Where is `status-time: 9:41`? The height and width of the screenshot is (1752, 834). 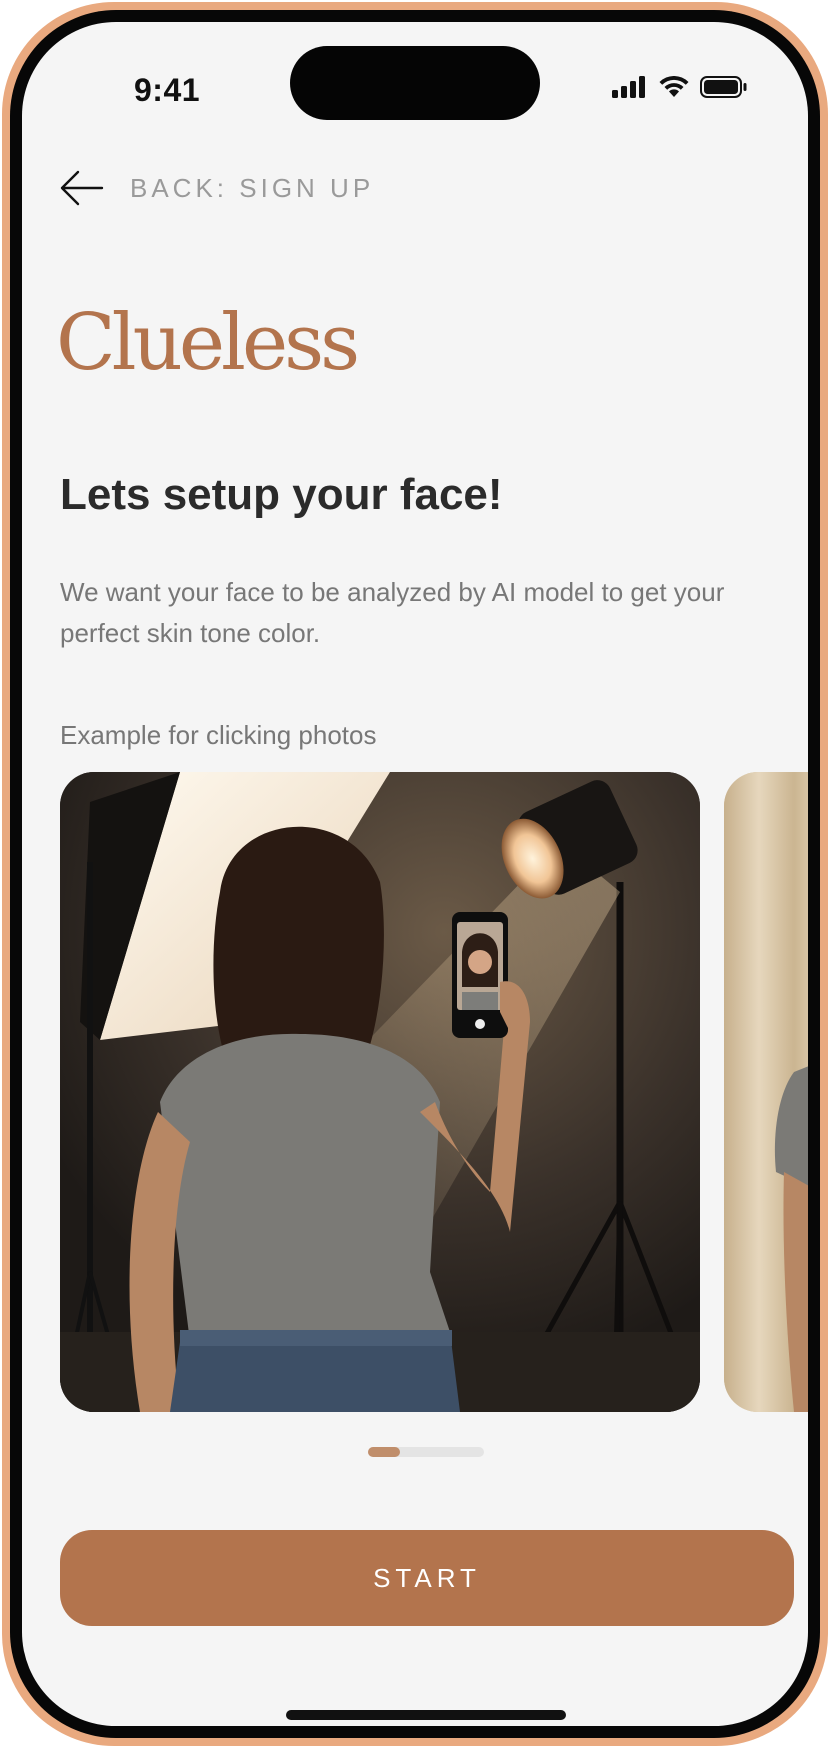 status-time: 9:41 is located at coordinates (167, 90).